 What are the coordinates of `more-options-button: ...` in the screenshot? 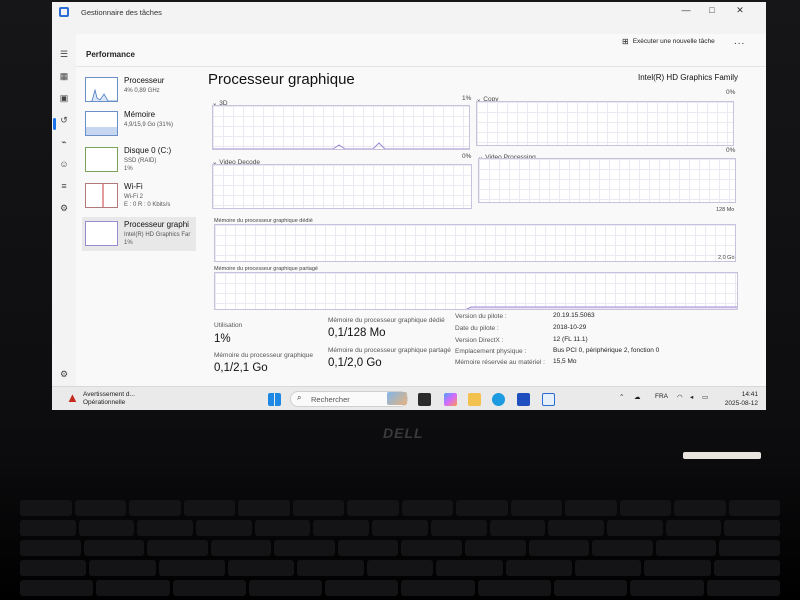 It's located at (739, 41).